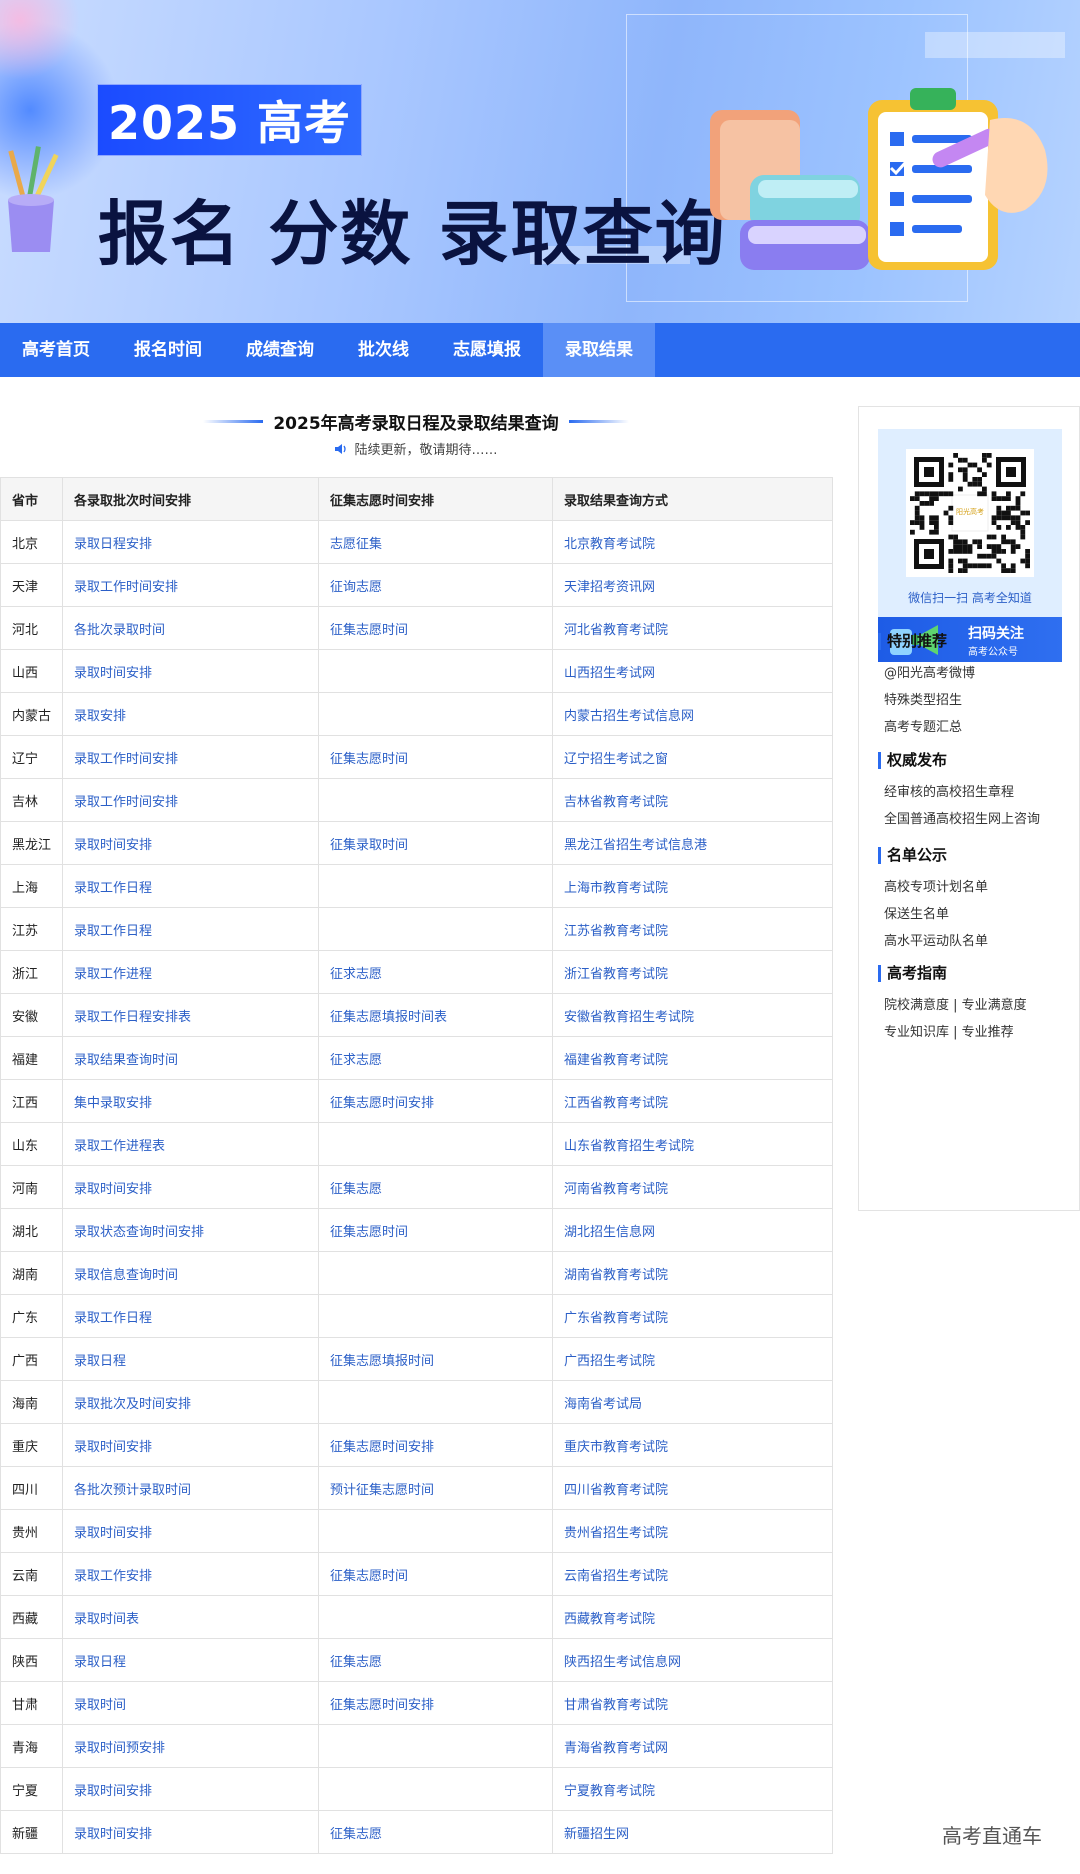 This screenshot has height=1874, width=1080. I want to click on batch-schedule-link: 录取时间表, so click(106, 1619).